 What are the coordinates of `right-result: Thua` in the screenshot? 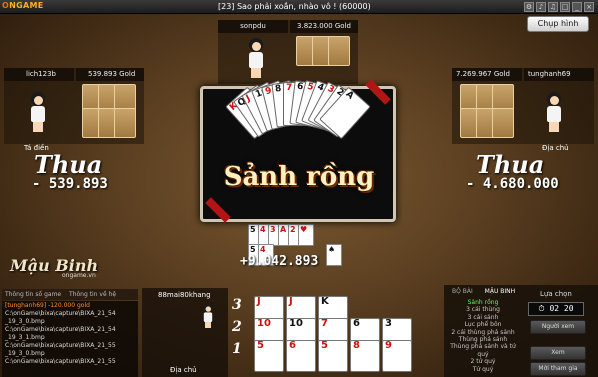 It's located at (510, 164).